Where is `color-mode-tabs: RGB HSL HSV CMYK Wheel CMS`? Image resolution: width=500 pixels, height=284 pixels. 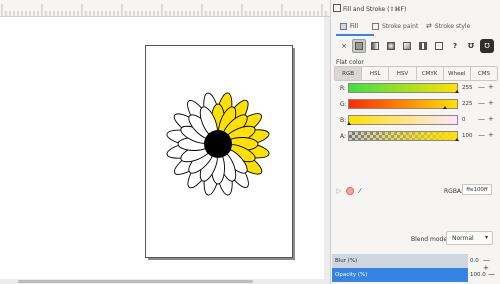
color-mode-tabs: RGB HSL HSV CMYK Wheel CMS is located at coordinates (416, 73).